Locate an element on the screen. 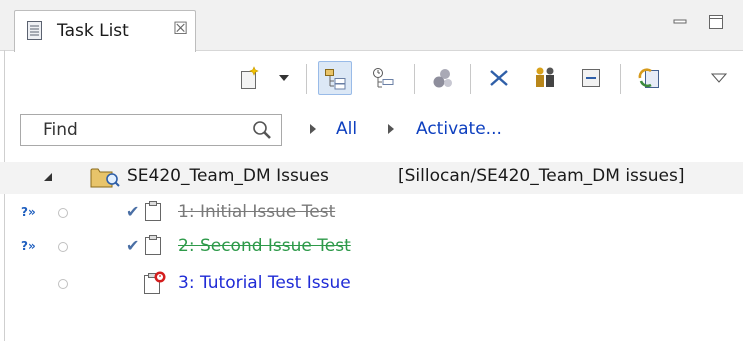 The height and width of the screenshot is (341, 743). dropdown-icon is located at coordinates (284, 78).